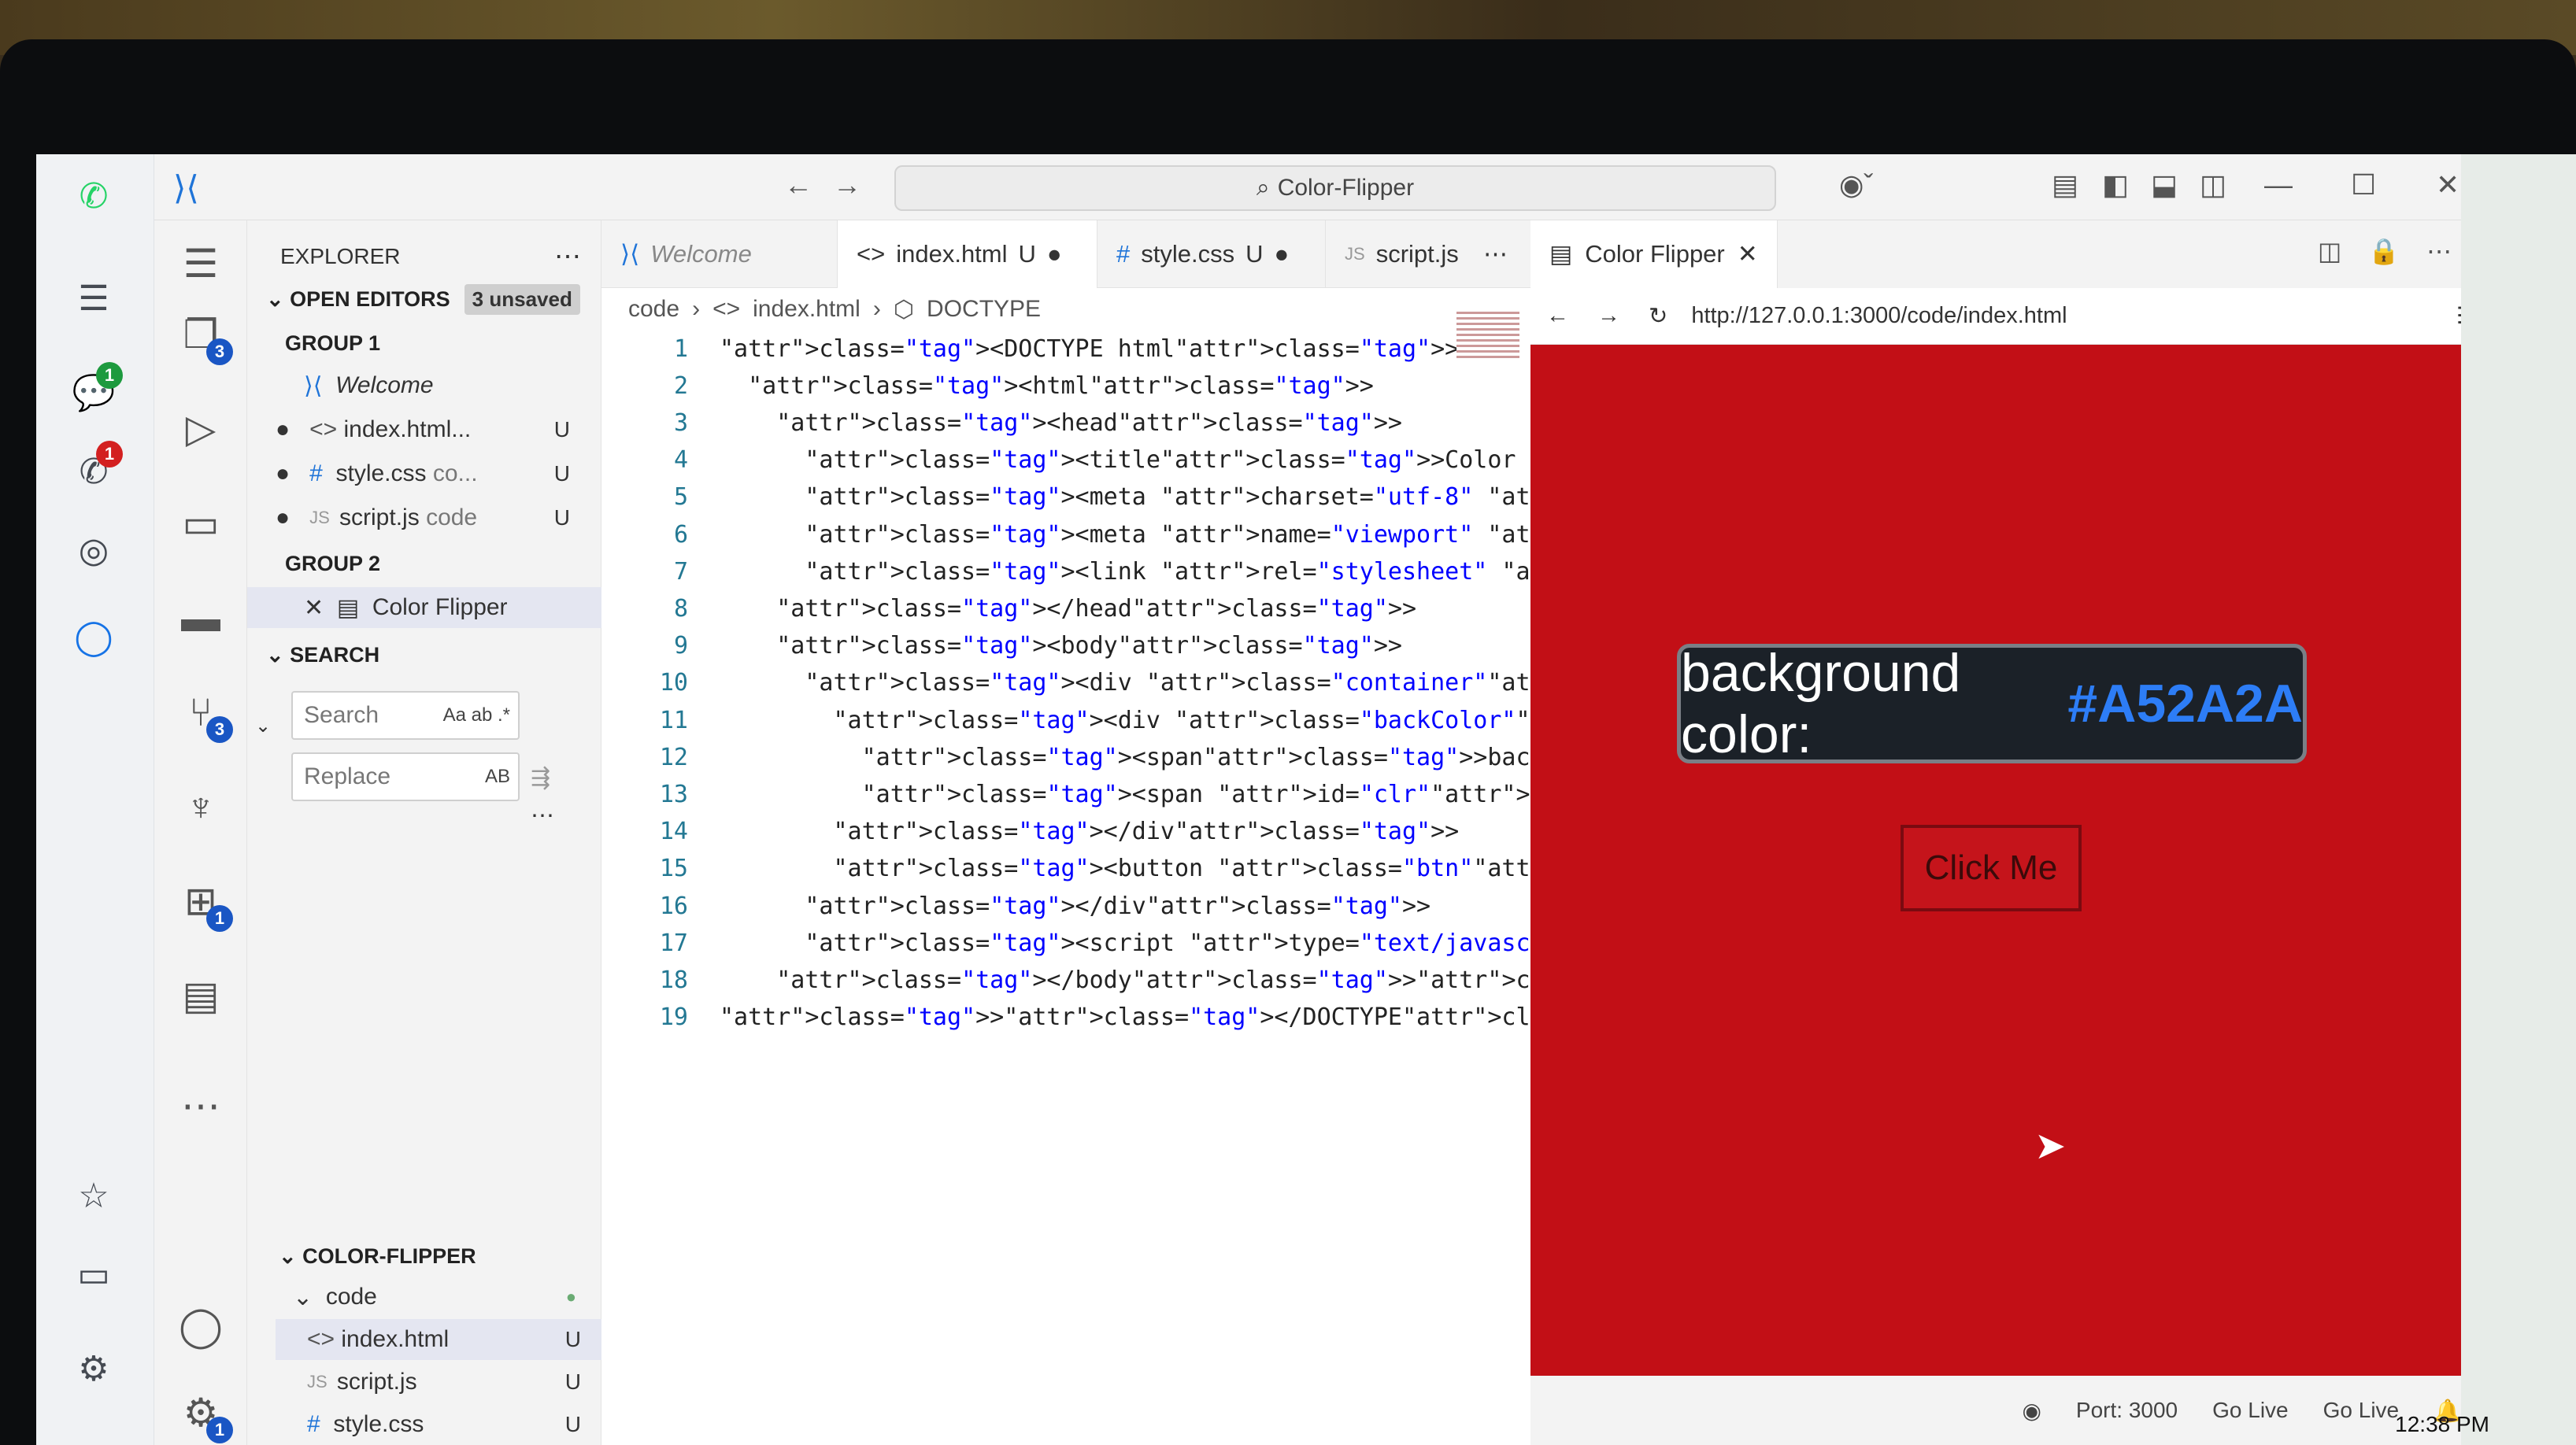  What do you see at coordinates (200, 807) in the screenshot?
I see `python-icon: ♆` at bounding box center [200, 807].